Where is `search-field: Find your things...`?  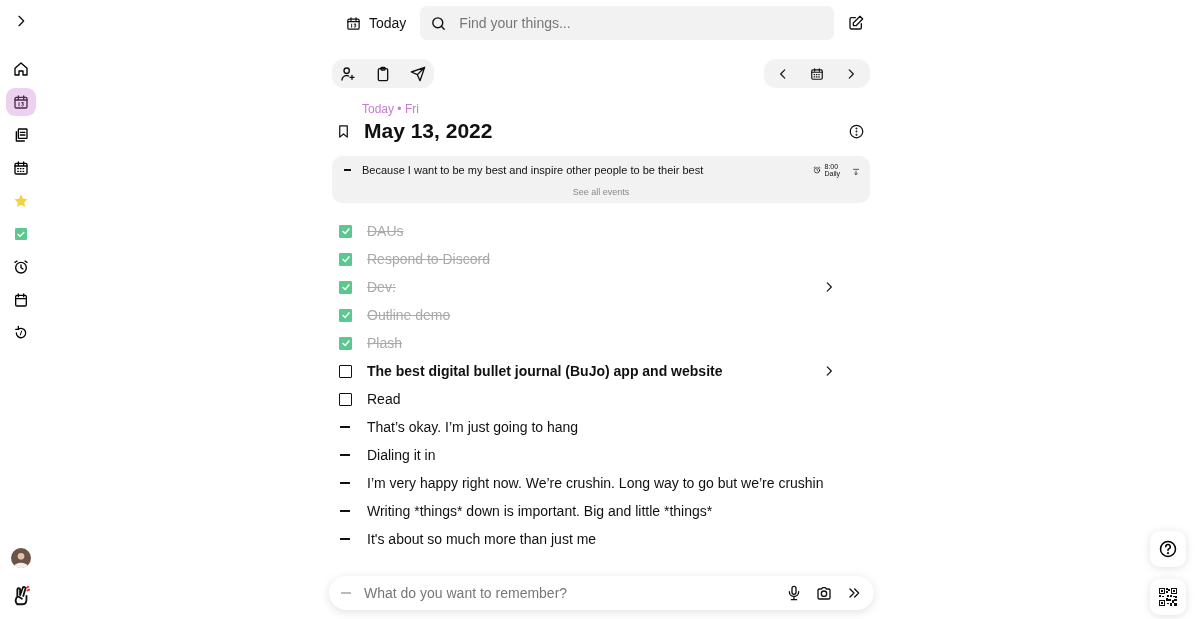
search-field: Find your things... is located at coordinates (627, 23).